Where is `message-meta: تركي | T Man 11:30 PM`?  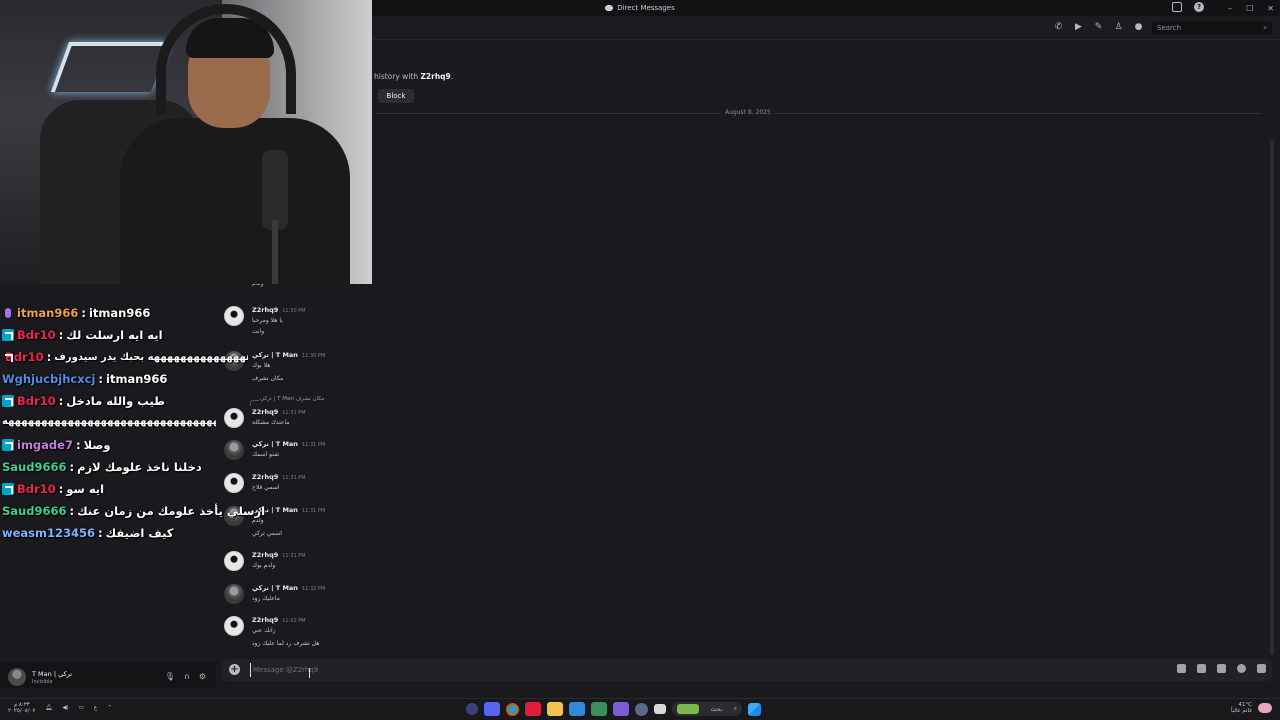
message-meta: تركي | T Man 11:30 PM is located at coordinates (288, 355).